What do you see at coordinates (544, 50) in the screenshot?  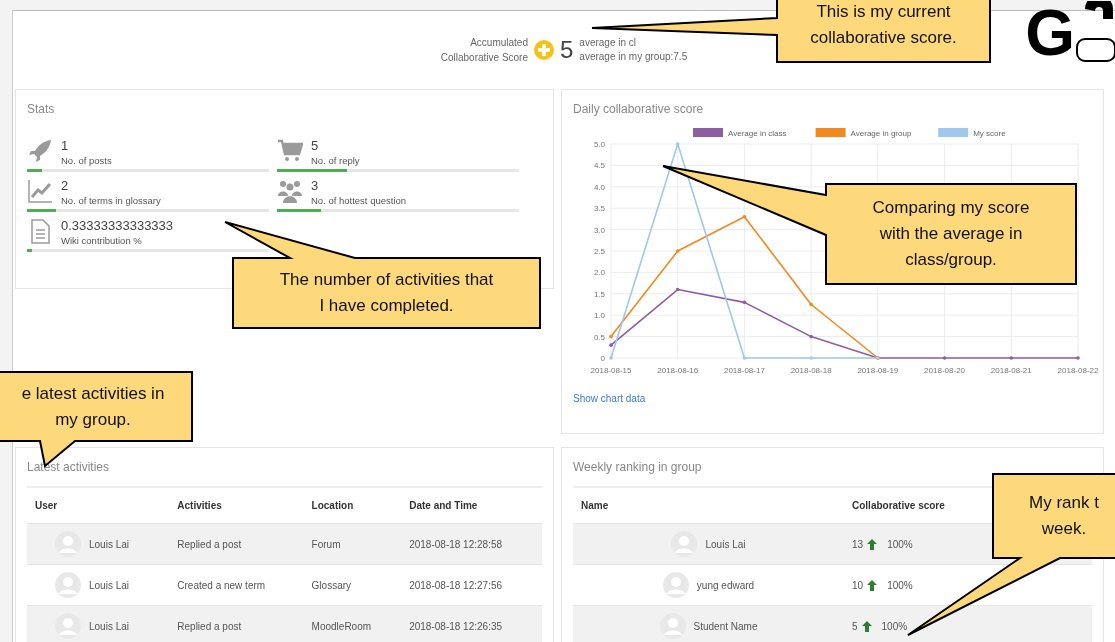 I see `plus-icon` at bounding box center [544, 50].